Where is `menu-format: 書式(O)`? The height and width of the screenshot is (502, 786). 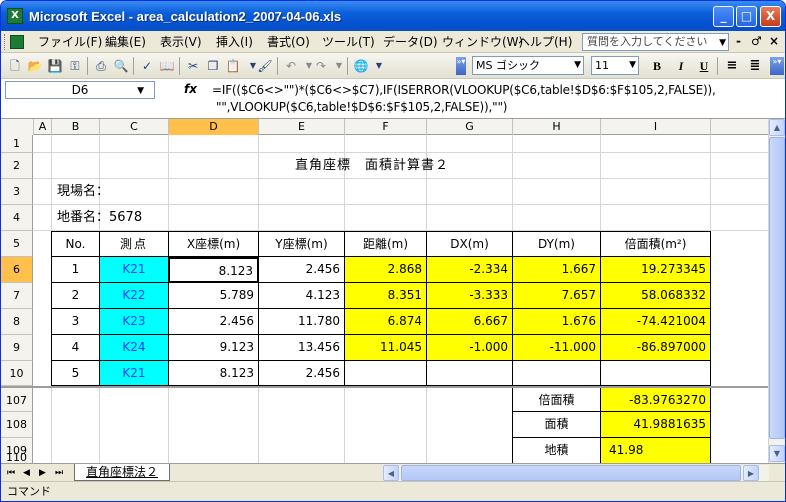 menu-format: 書式(O) is located at coordinates (288, 42).